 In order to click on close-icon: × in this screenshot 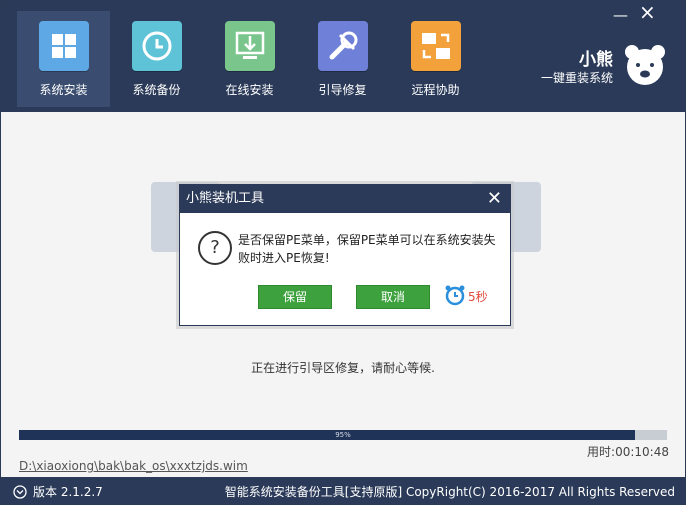, I will do `click(647, 12)`.